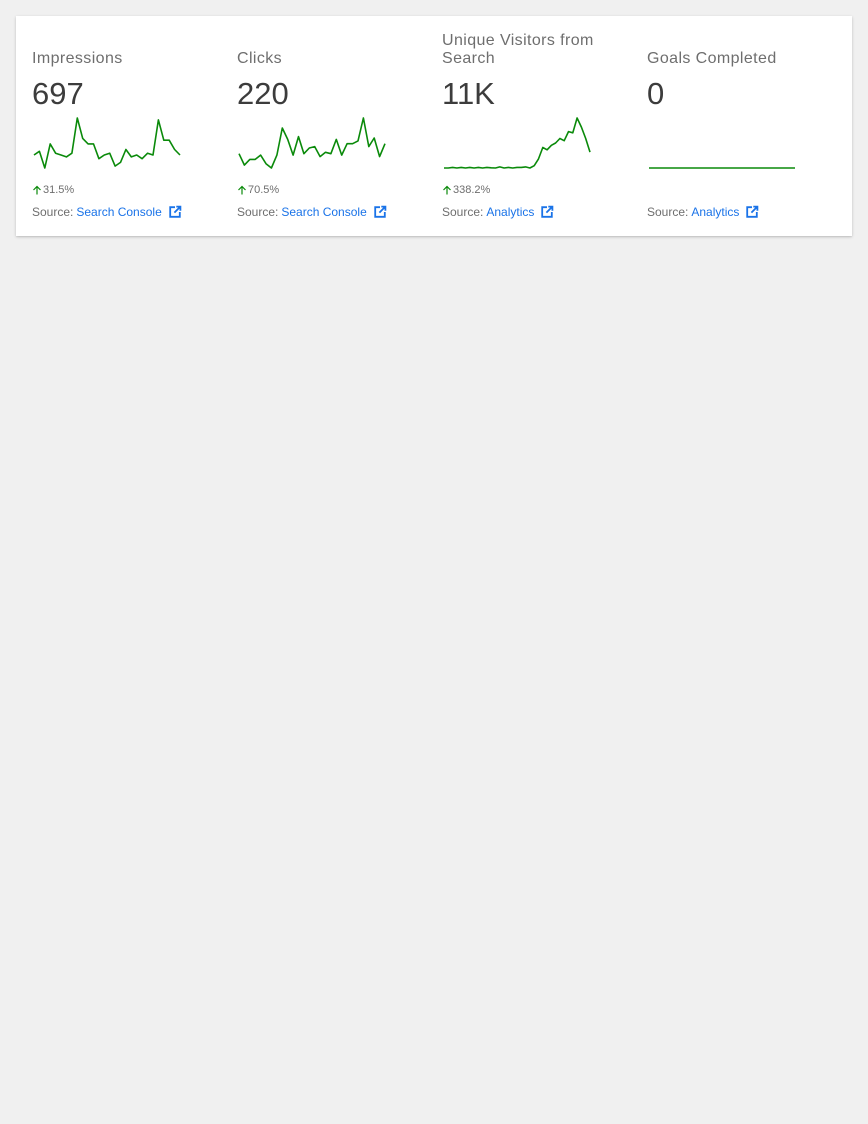 The width and height of the screenshot is (868, 1124). I want to click on tile-clicks: Clicks 220 70.5% Source: Search Console, so click(332, 126).